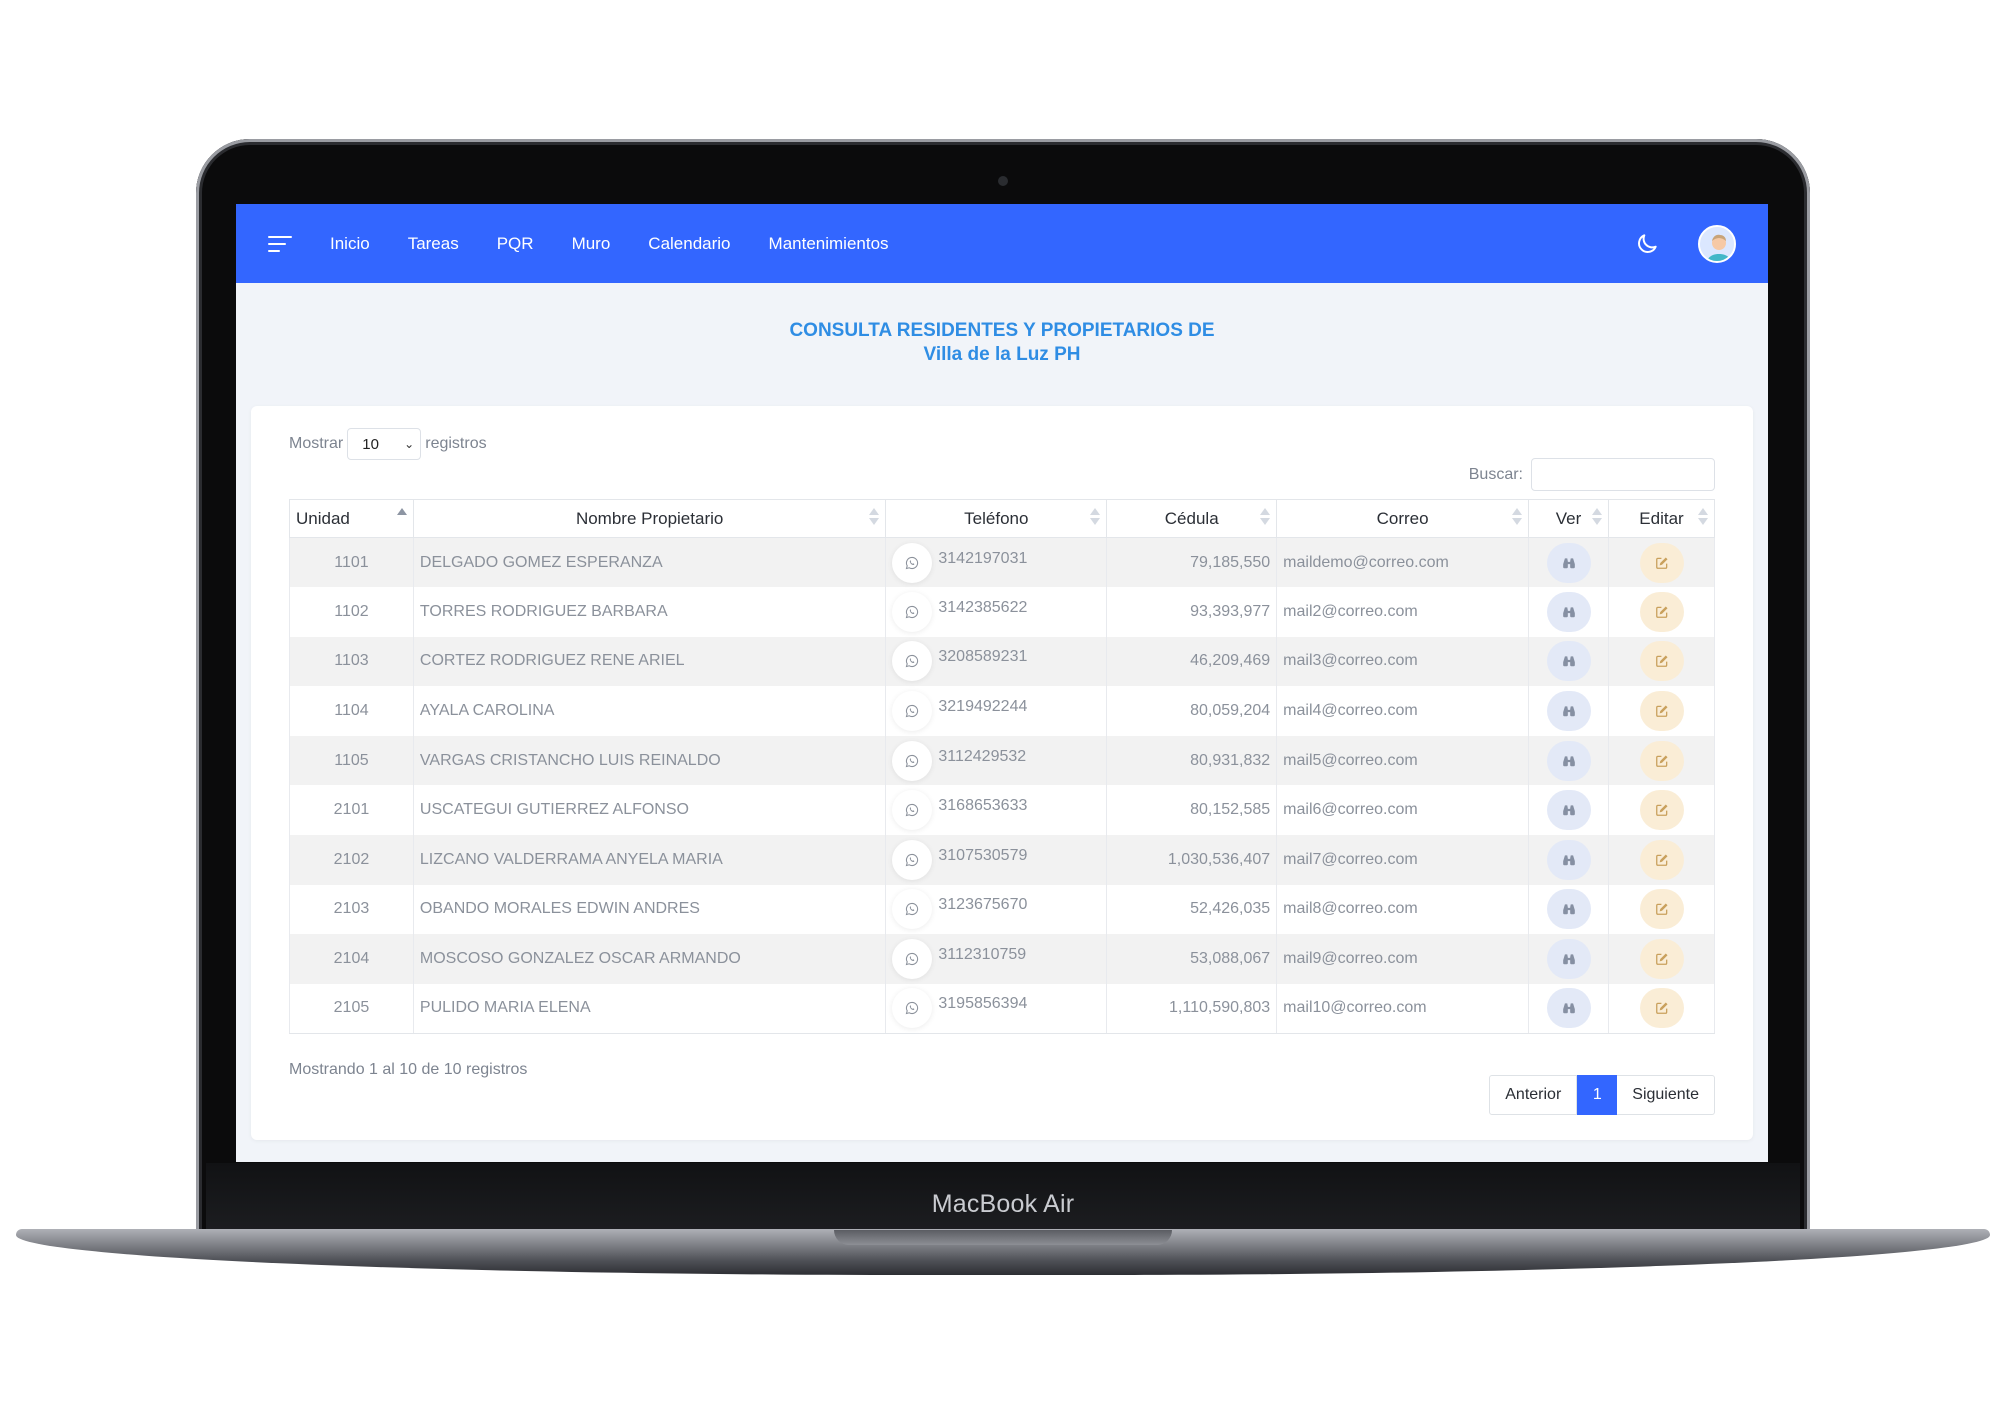 Image resolution: width=2000 pixels, height=1414 pixels. I want to click on column-header-label: Correo, so click(1402, 518).